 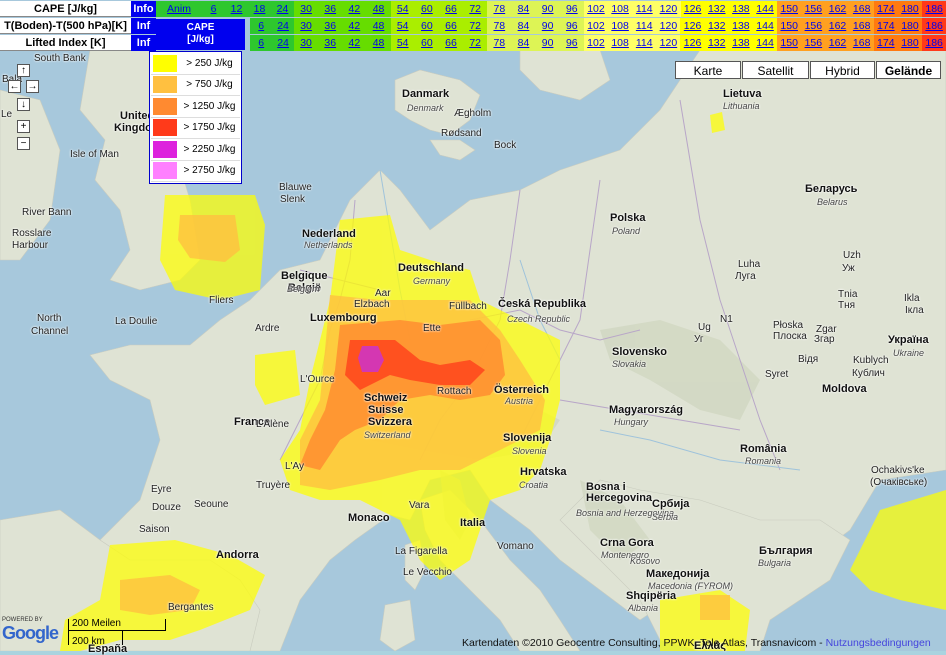 I want to click on info-button-tdiff: Inf, so click(x=143, y=26).